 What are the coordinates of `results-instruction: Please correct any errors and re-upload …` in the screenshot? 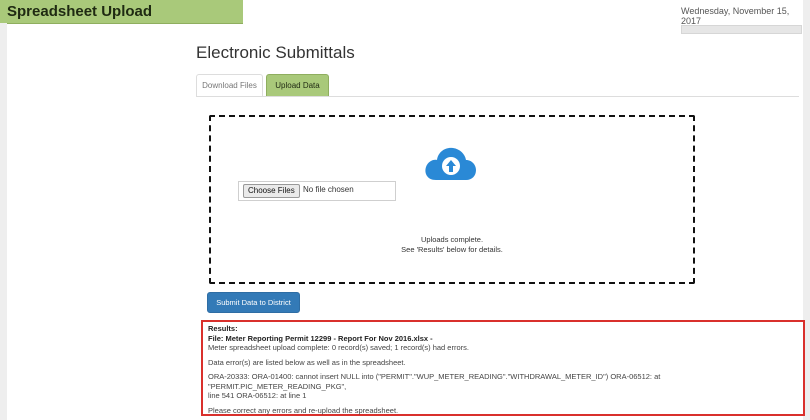 It's located at (303, 410).